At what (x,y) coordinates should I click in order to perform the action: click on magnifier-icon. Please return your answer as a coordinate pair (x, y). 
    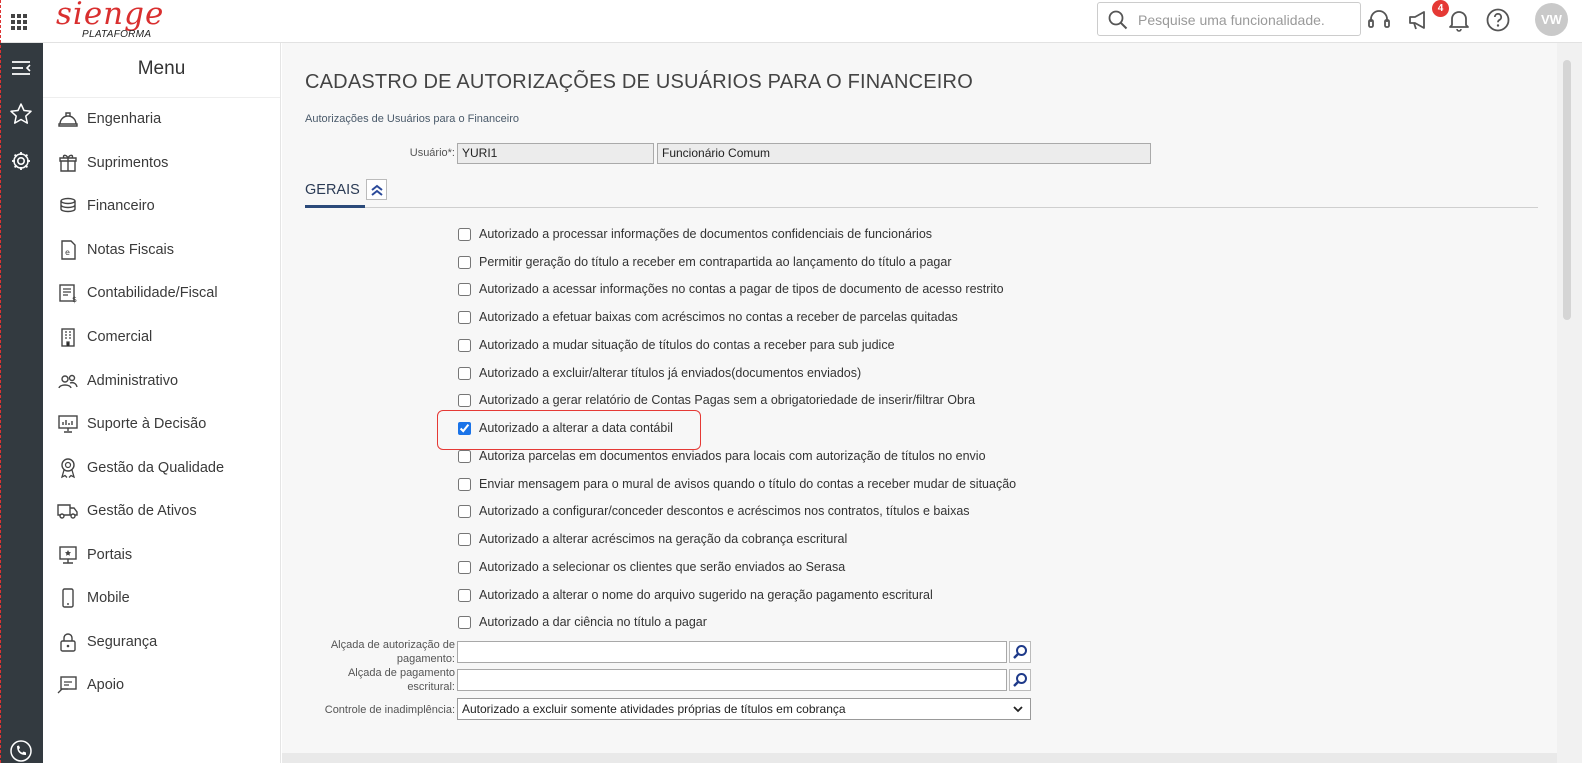
    Looking at the image, I should click on (1020, 680).